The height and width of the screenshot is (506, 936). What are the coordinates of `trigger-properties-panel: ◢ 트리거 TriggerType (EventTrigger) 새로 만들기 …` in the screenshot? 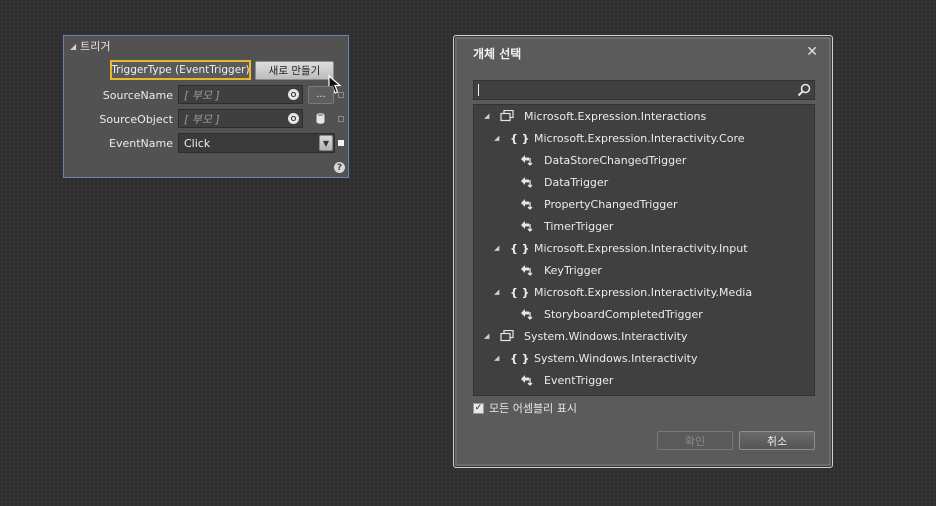 It's located at (206, 106).